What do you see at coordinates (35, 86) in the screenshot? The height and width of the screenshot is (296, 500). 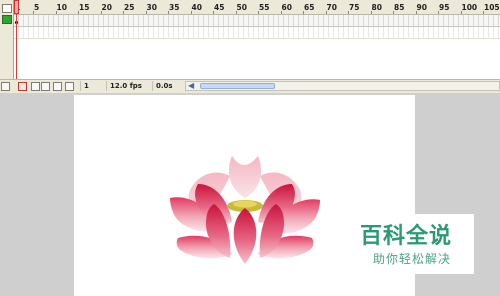 I see `onion-skin-icon` at bounding box center [35, 86].